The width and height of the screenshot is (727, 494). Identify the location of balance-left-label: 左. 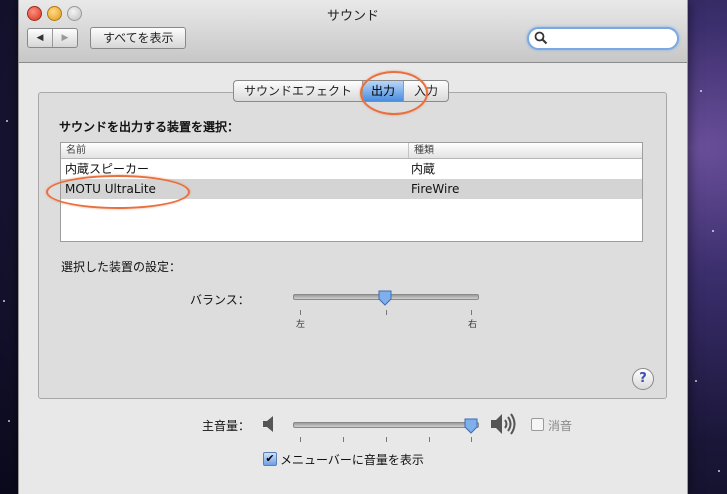
(301, 325).